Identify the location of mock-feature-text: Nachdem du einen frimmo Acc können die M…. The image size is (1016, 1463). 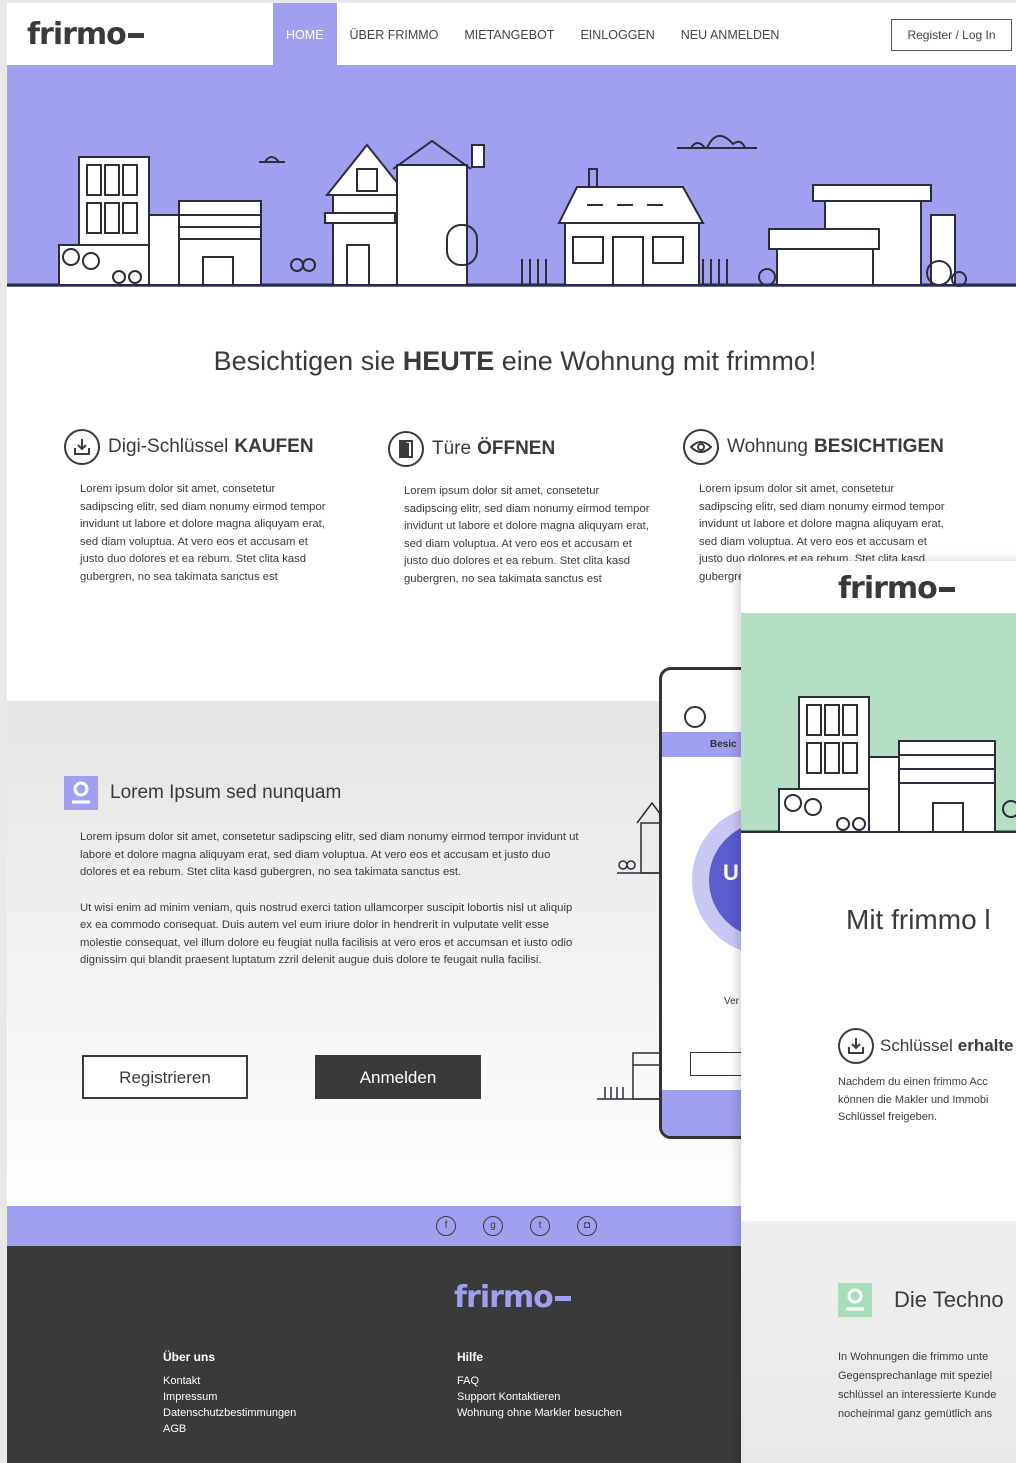
(913, 1099).